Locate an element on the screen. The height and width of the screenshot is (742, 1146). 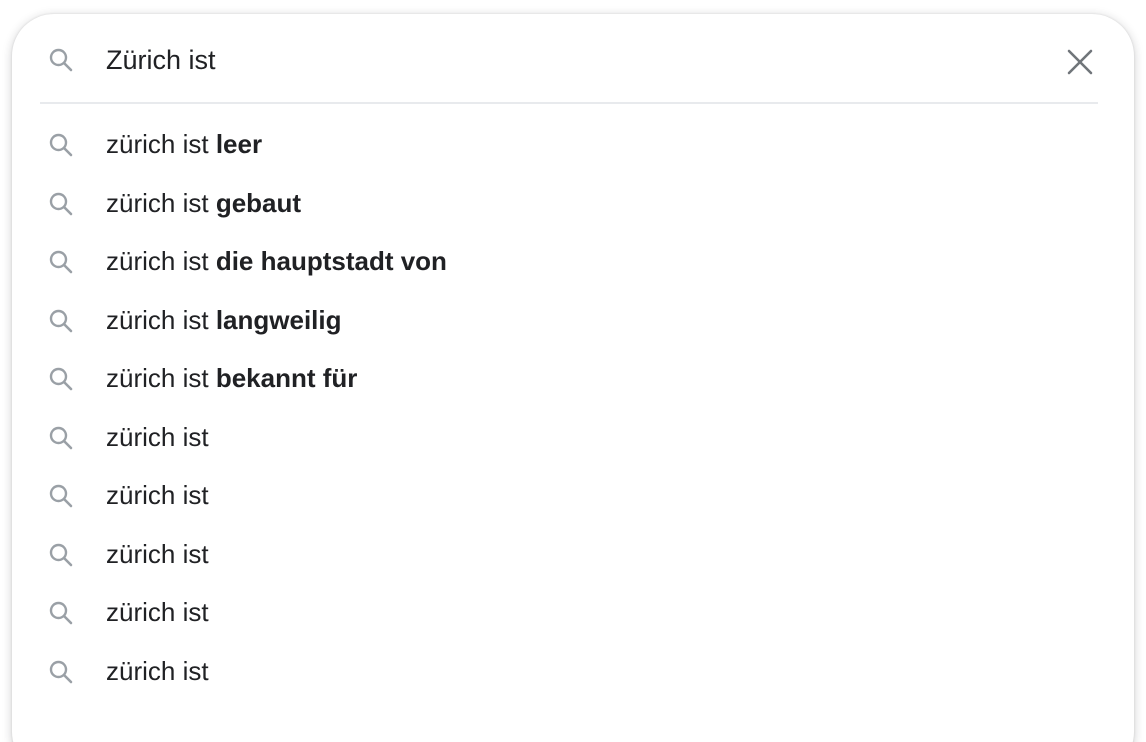
suggestion-text: zürich ist leer is located at coordinates (184, 144).